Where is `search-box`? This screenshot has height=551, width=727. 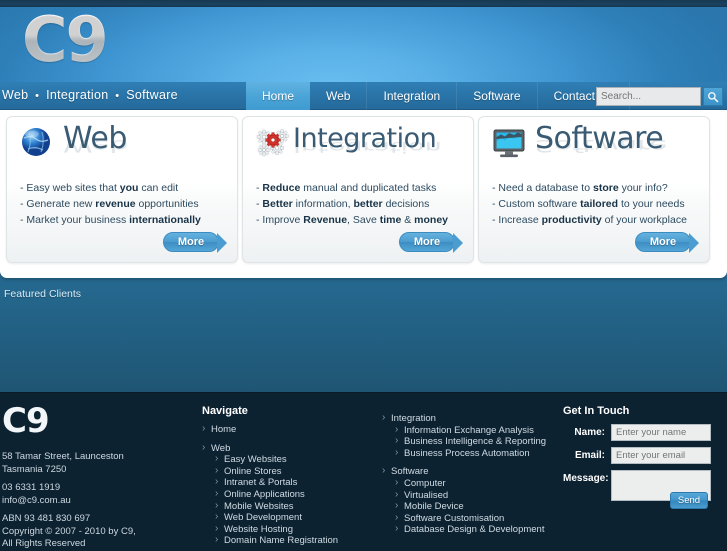
search-box is located at coordinates (659, 96).